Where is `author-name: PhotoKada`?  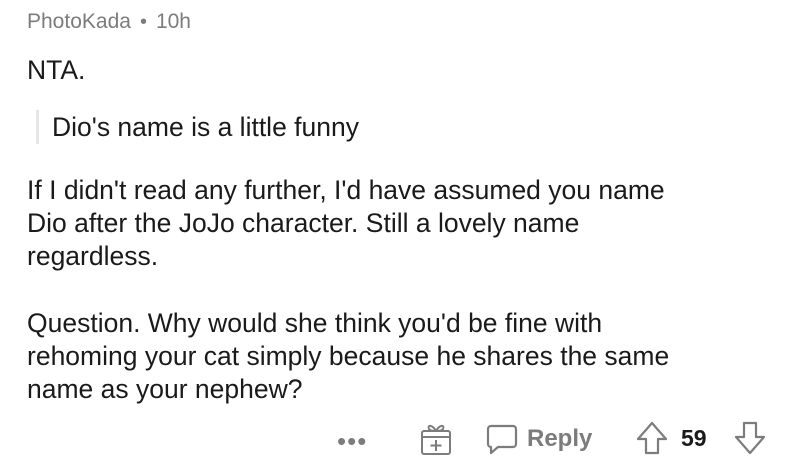
author-name: PhotoKada is located at coordinates (79, 22).